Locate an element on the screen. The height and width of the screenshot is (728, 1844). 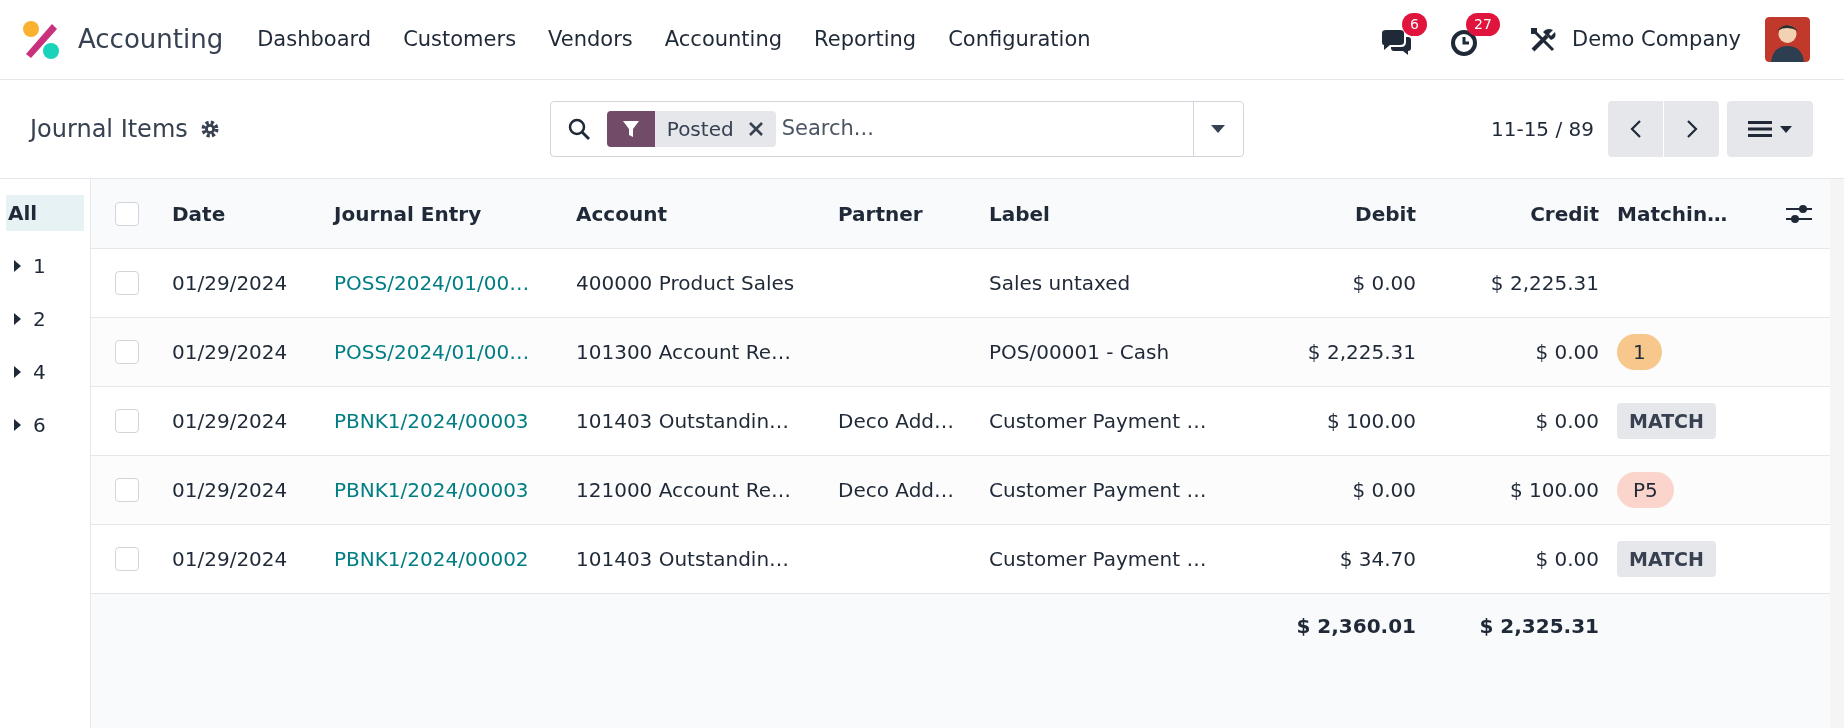
sidebar-item: 4 is located at coordinates (45, 372).